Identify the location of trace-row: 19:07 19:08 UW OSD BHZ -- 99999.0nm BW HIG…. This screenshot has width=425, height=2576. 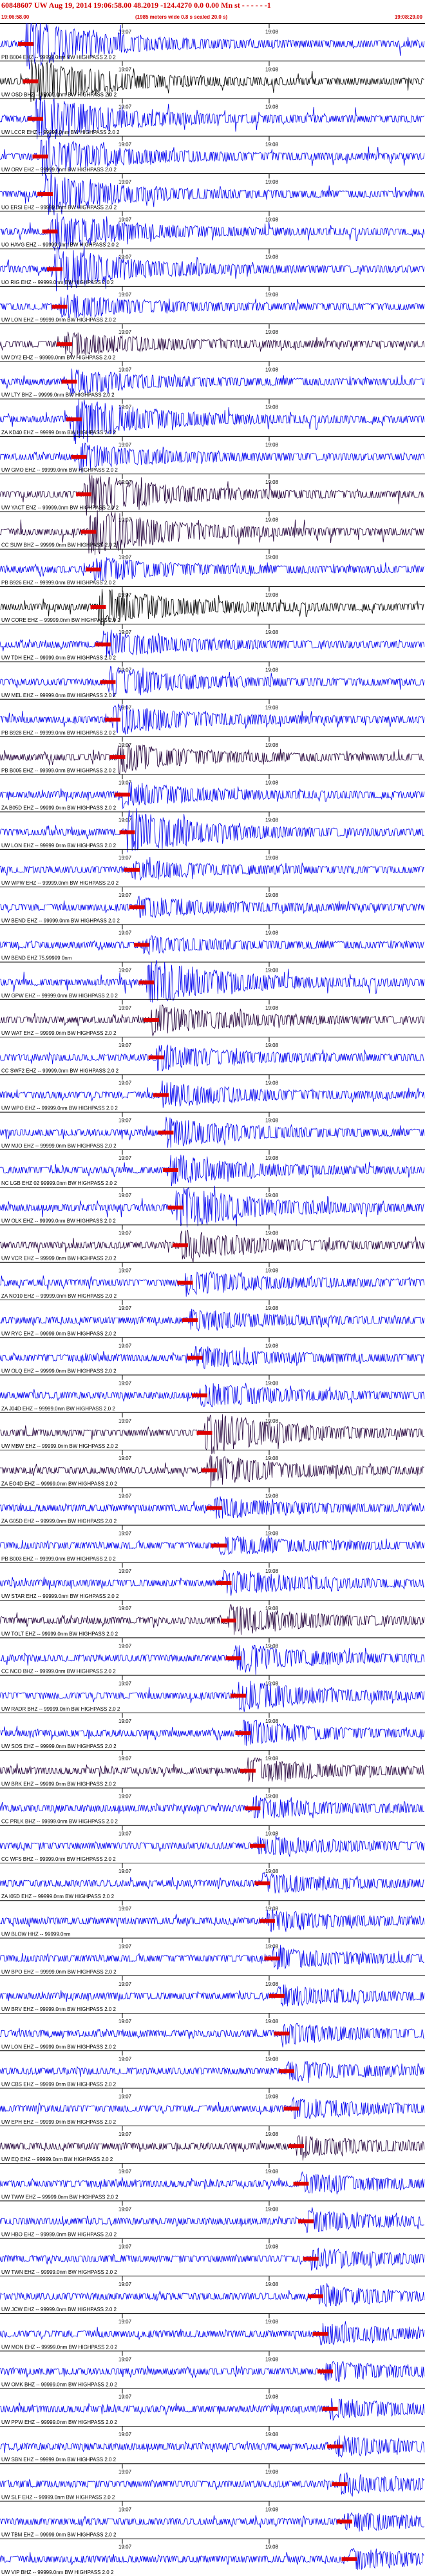
(212, 80).